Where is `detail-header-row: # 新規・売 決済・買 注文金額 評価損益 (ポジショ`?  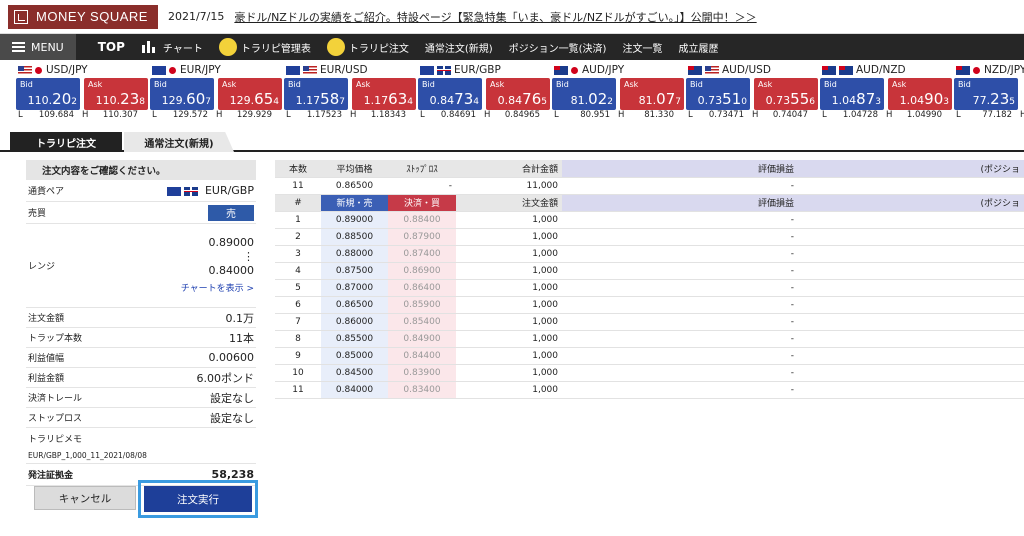
detail-header-row: # 新規・売 決済・買 注文金額 評価損益 (ポジショ is located at coordinates (649, 203).